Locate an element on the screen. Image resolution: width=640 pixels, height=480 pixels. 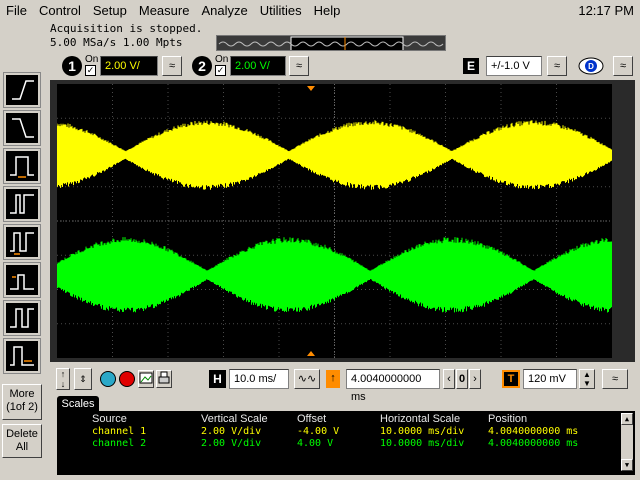
scroll-down-arrow: ▼ is located at coordinates (627, 465).